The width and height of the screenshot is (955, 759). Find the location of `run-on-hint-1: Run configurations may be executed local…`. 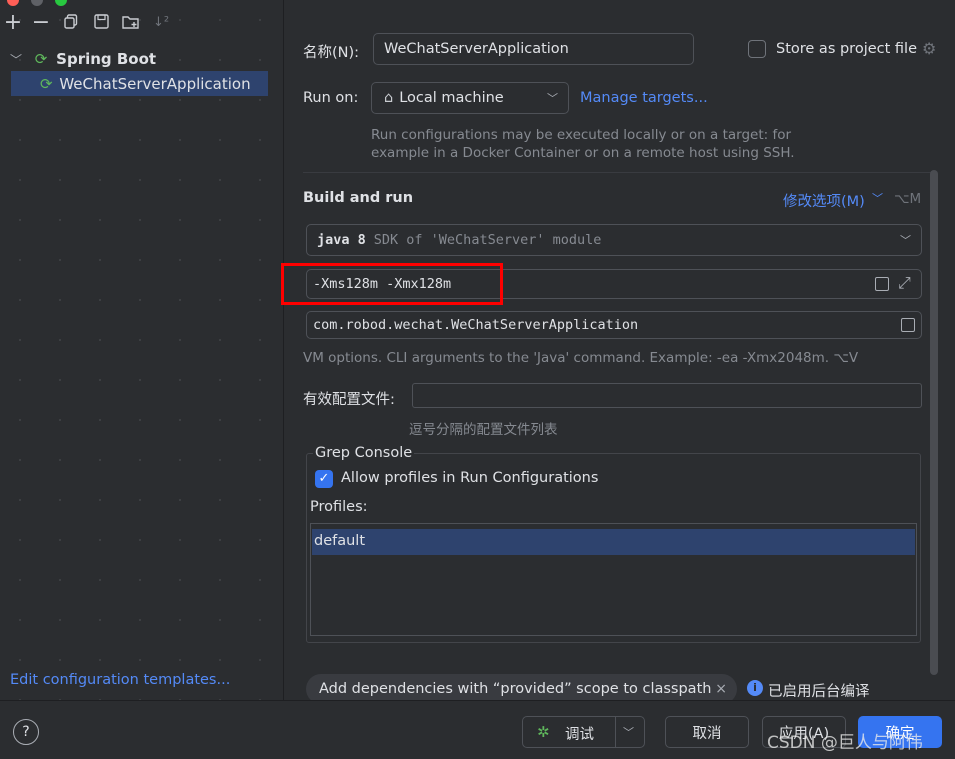

run-on-hint-1: Run configurations may be executed local… is located at coordinates (581, 135).